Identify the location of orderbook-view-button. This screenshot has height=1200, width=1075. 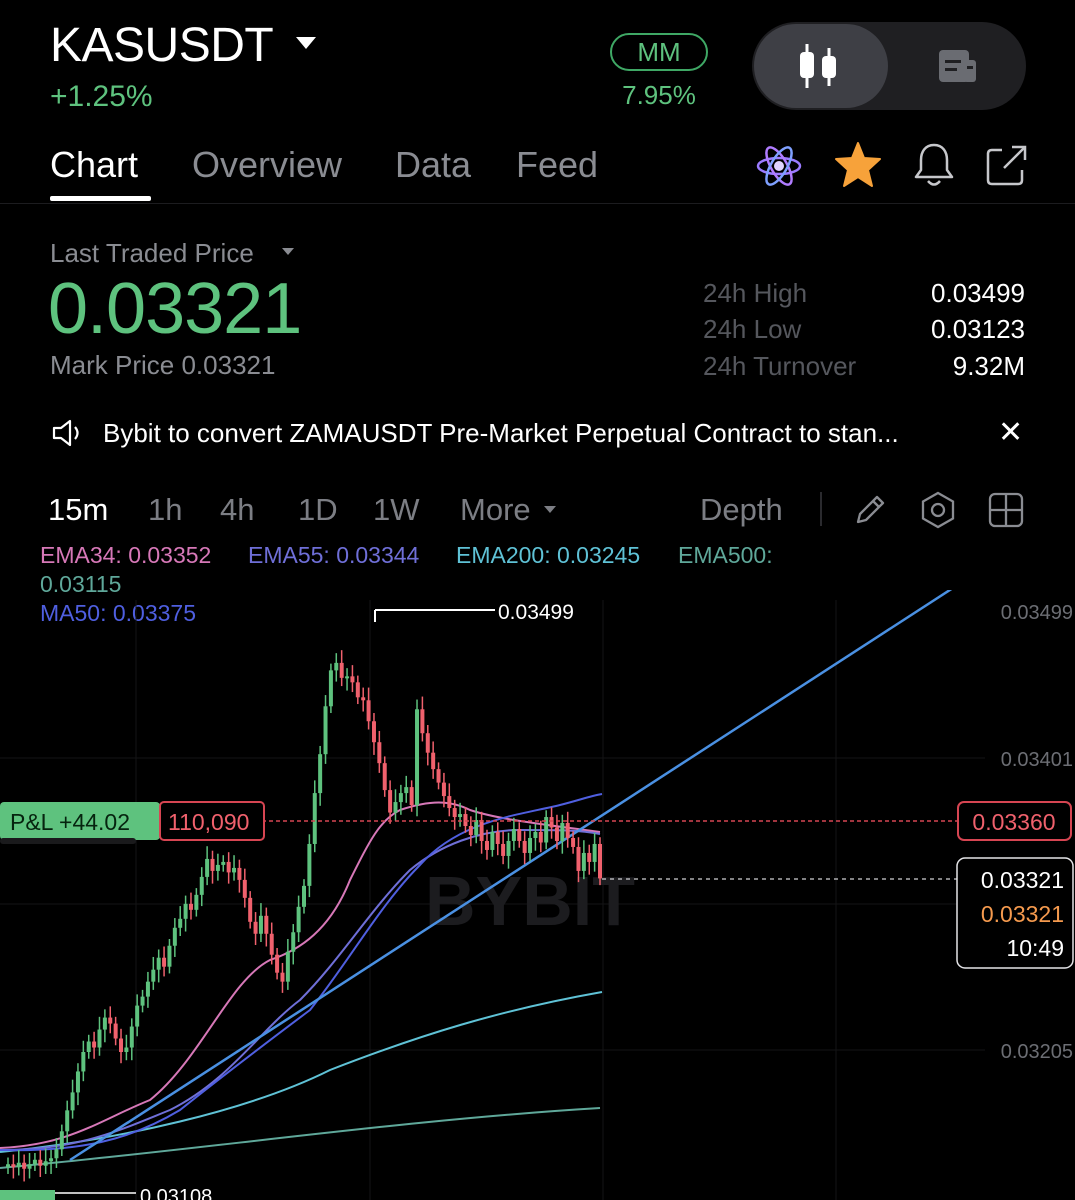
(958, 68).